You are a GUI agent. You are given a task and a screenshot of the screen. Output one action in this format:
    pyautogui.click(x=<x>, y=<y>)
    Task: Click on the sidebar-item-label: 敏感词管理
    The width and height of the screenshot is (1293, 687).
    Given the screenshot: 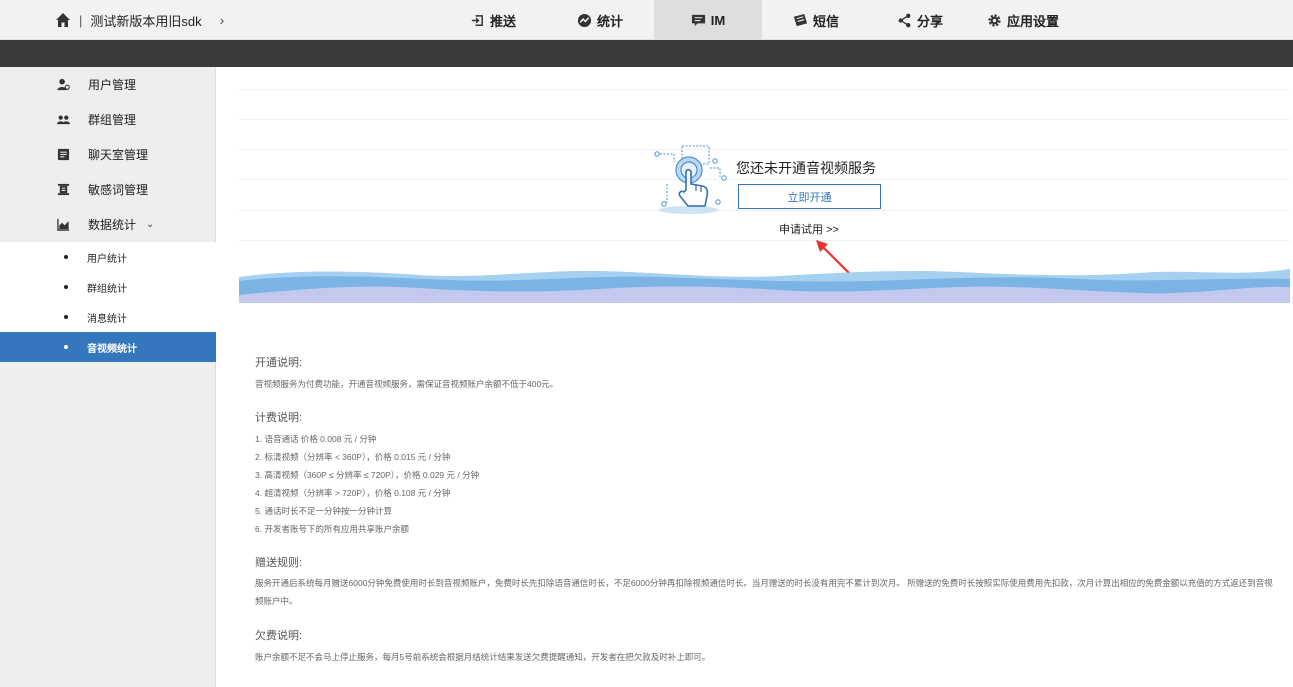 What is the action you would take?
    pyautogui.click(x=118, y=190)
    